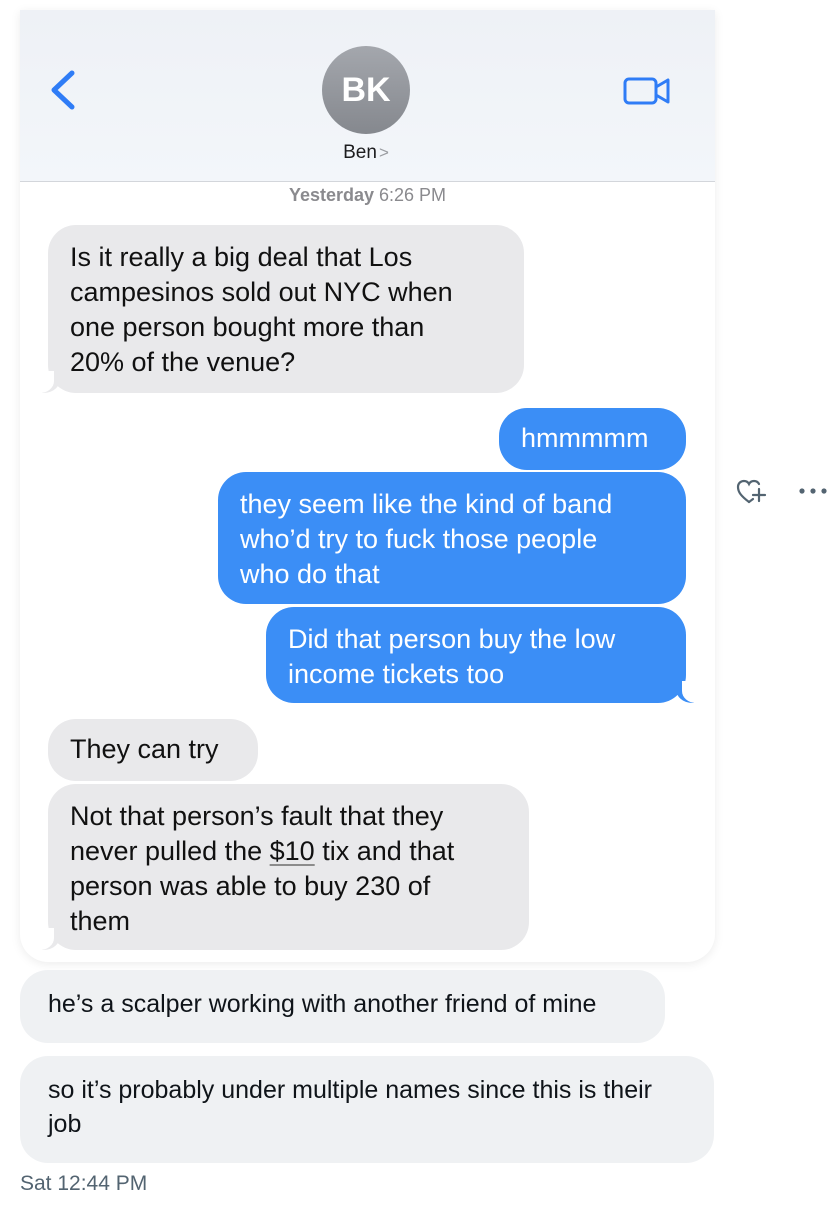 The width and height of the screenshot is (840, 1220). I want to click on chevron-right-icon: >, so click(383, 152).